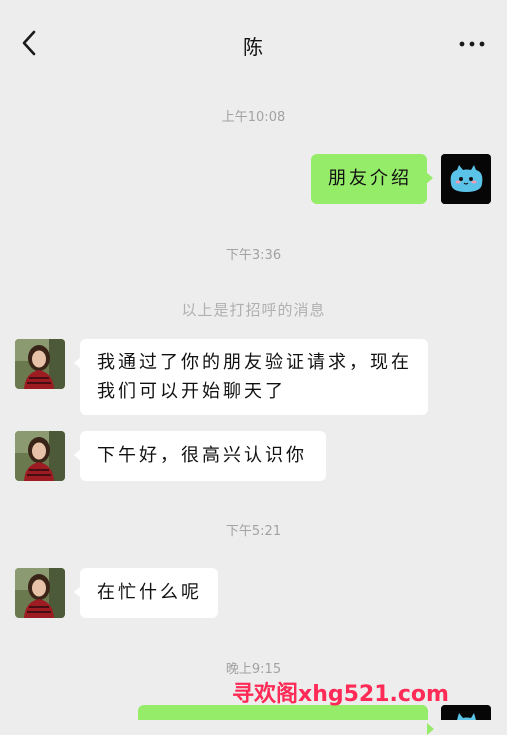 Image resolution: width=507 pixels, height=735 pixels. What do you see at coordinates (200, 456) in the screenshot?
I see `message-bubble-incoming: 下午好，很高兴认识你` at bounding box center [200, 456].